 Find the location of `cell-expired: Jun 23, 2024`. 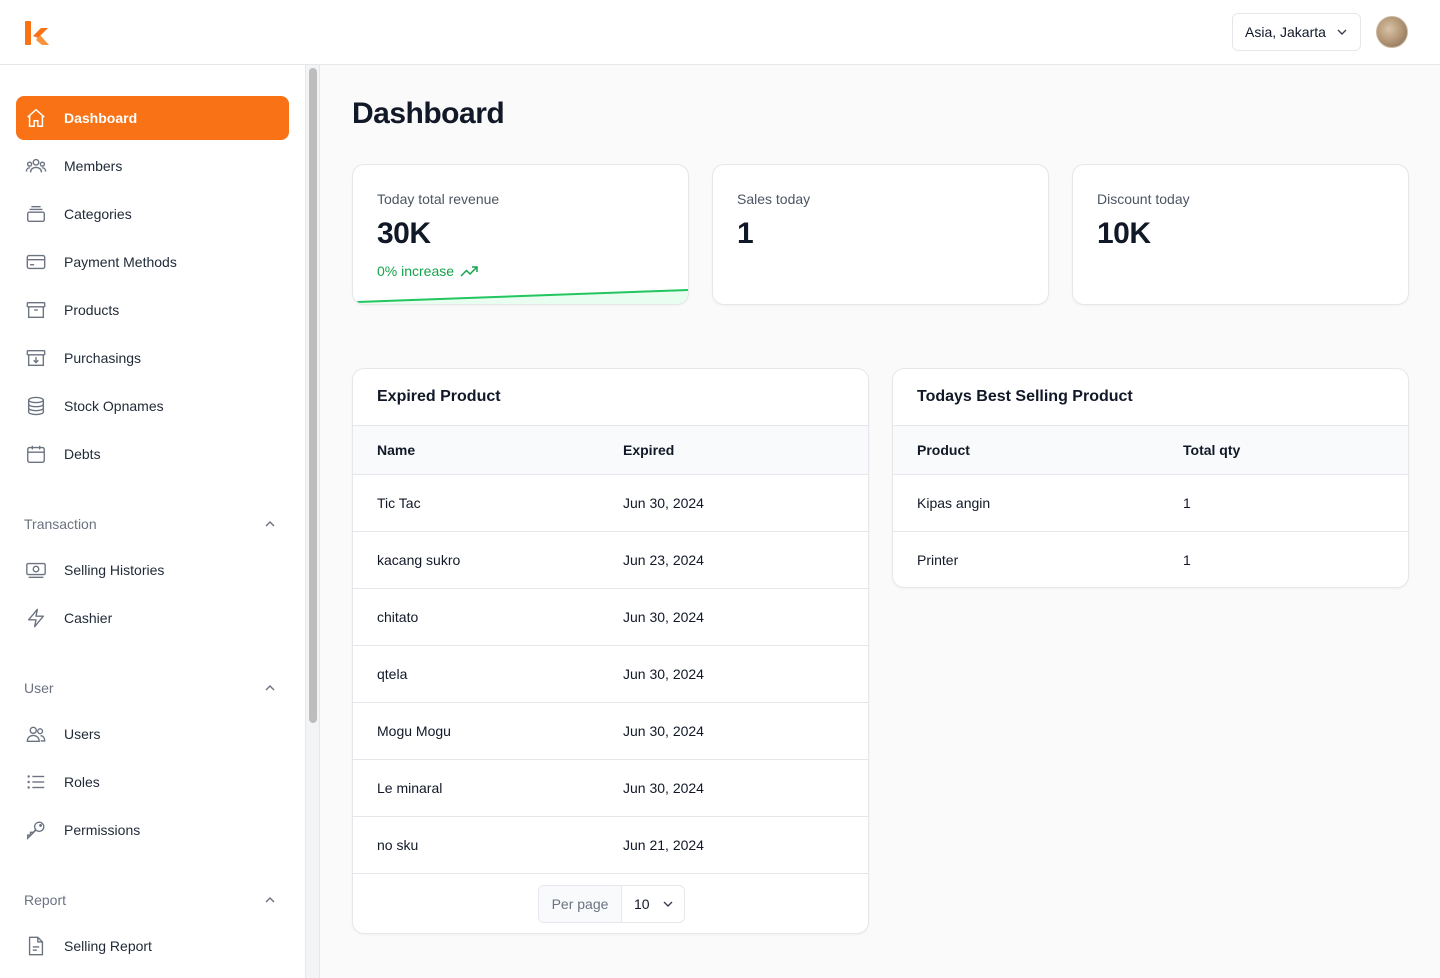

cell-expired: Jun 23, 2024 is located at coordinates (745, 560).